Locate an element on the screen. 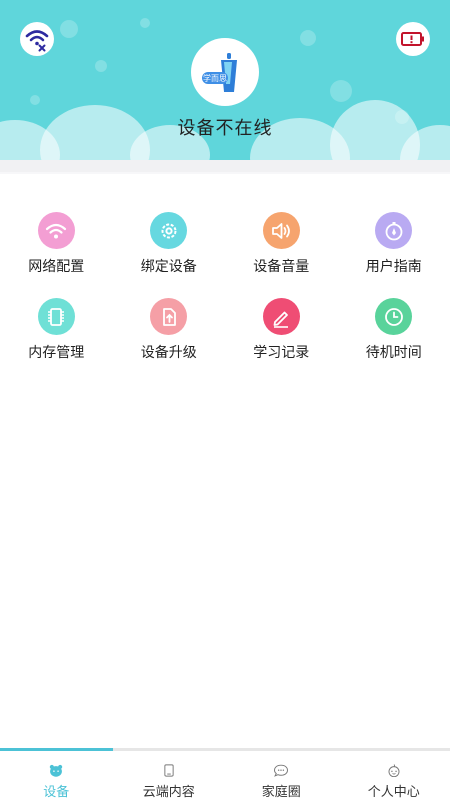 This screenshot has width=450, height=800. pen-icon is located at coordinates (281, 316).